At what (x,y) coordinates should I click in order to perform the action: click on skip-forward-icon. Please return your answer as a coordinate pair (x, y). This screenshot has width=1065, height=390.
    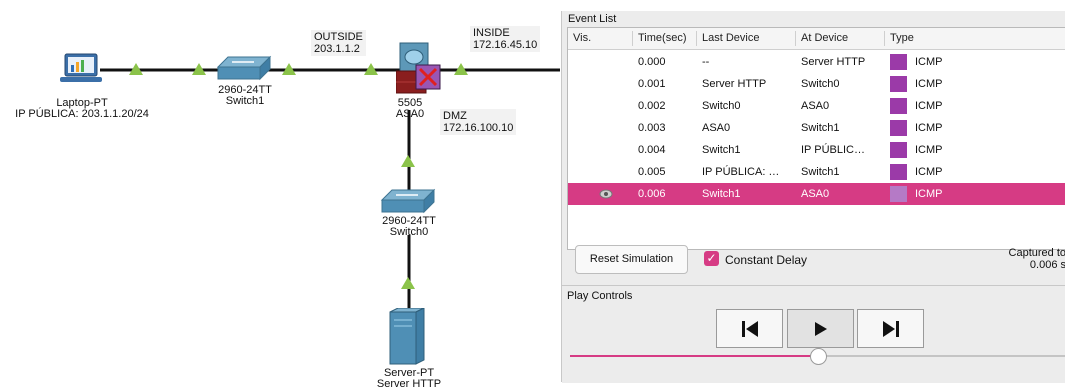
    Looking at the image, I should click on (890, 328).